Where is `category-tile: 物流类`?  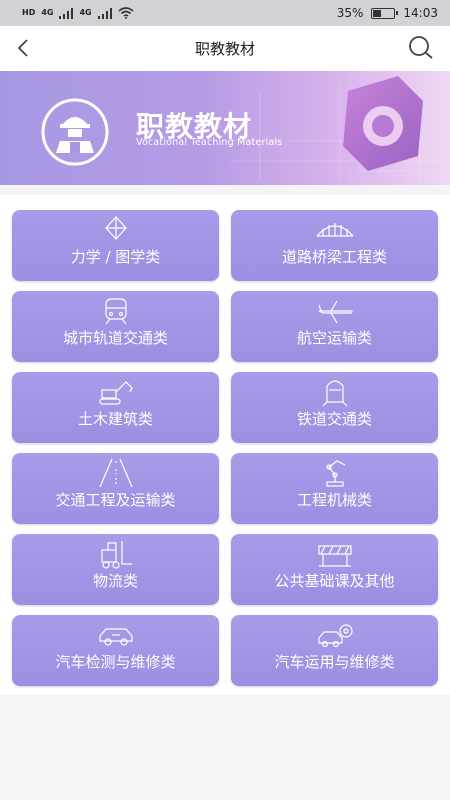 category-tile: 物流类 is located at coordinates (115, 569).